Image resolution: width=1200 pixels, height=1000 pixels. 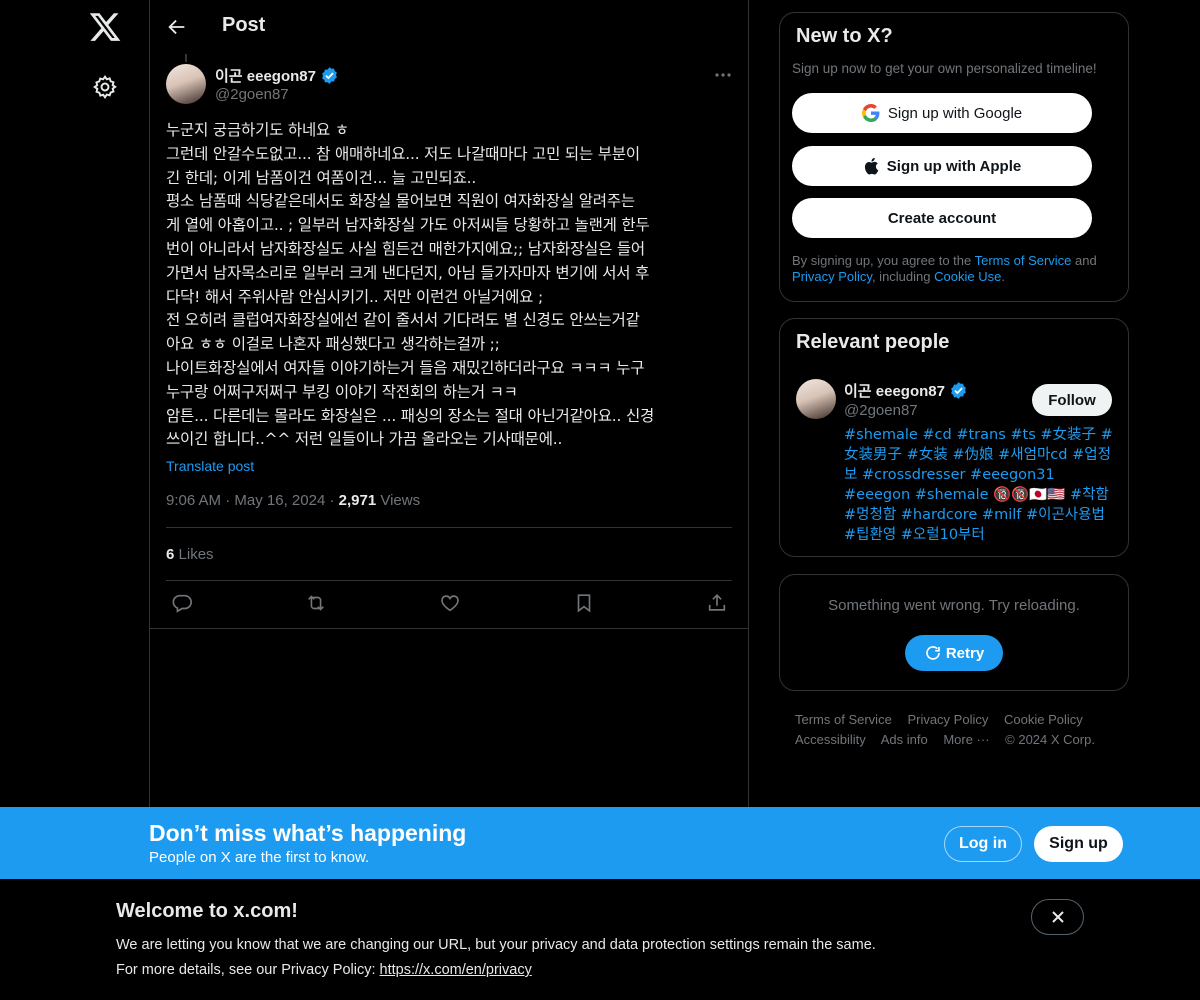 What do you see at coordinates (186, 58) in the screenshot?
I see `thread-line` at bounding box center [186, 58].